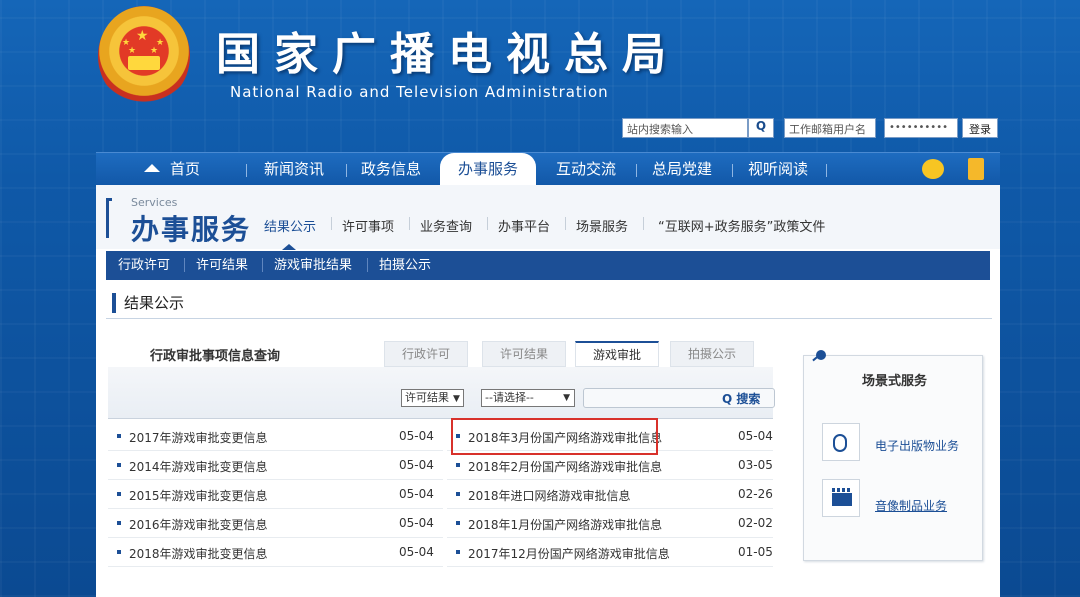  What do you see at coordinates (610, 524) in the screenshot?
I see `list-item: 2018年1月份国产网络游戏审批信息 02-02` at bounding box center [610, 524].